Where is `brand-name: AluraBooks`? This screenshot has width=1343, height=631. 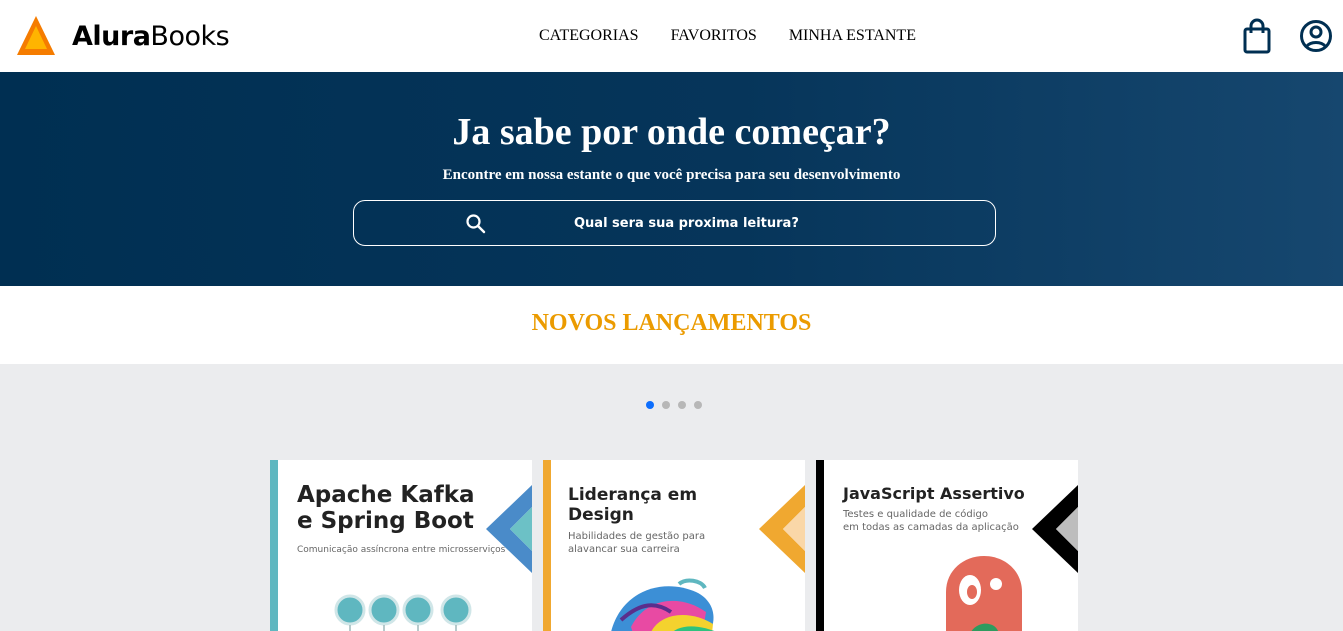 brand-name: AluraBooks is located at coordinates (151, 36).